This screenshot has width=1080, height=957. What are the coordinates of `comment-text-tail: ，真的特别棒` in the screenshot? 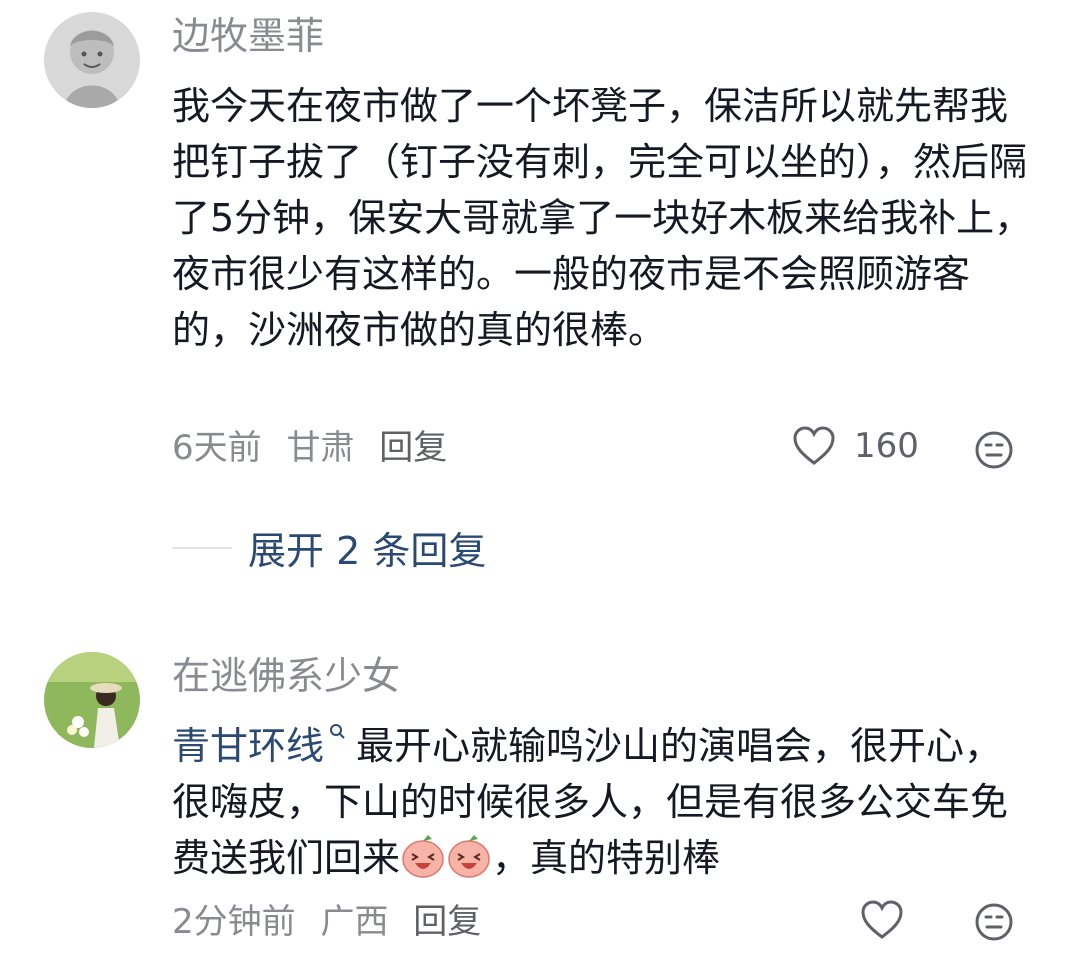 It's located at (606, 858).